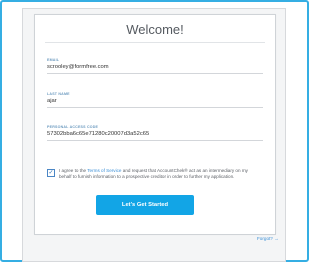  Describe the element at coordinates (51, 173) in the screenshot. I see `consent-checkbox: ✓` at that location.